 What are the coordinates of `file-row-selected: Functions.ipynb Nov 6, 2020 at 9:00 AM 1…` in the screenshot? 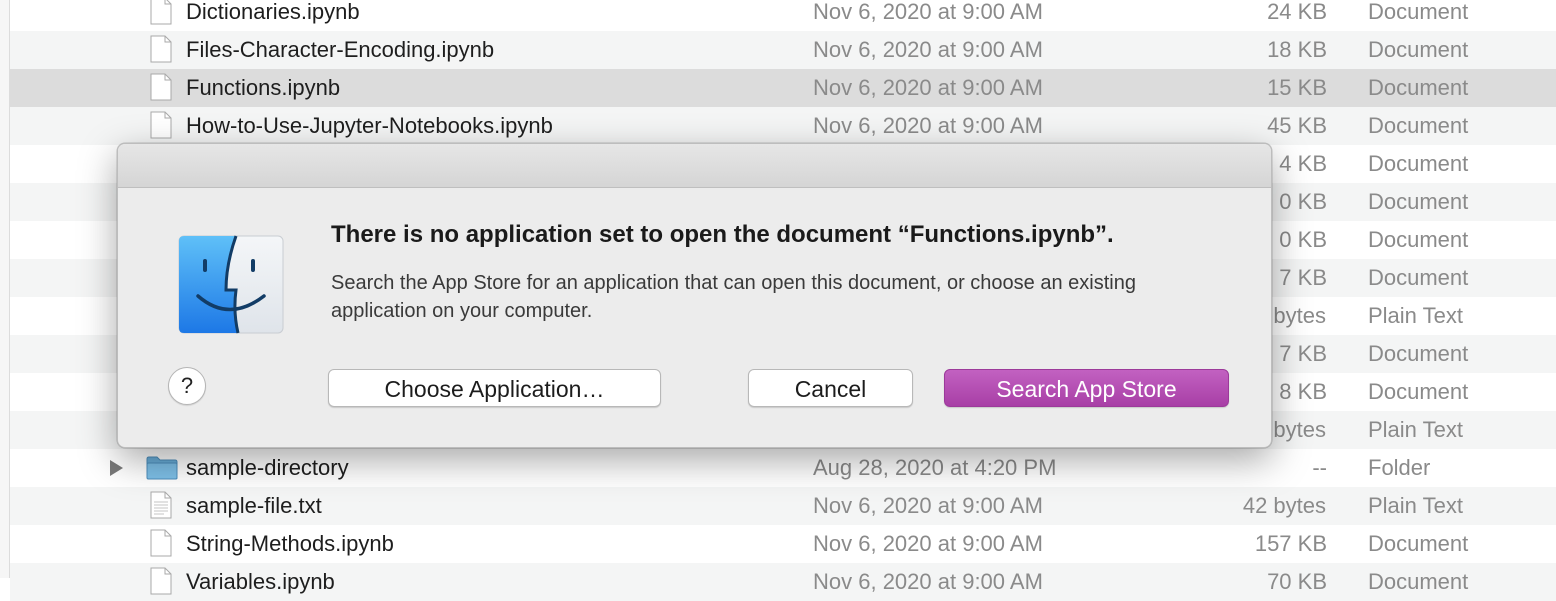 It's located at (783, 88).